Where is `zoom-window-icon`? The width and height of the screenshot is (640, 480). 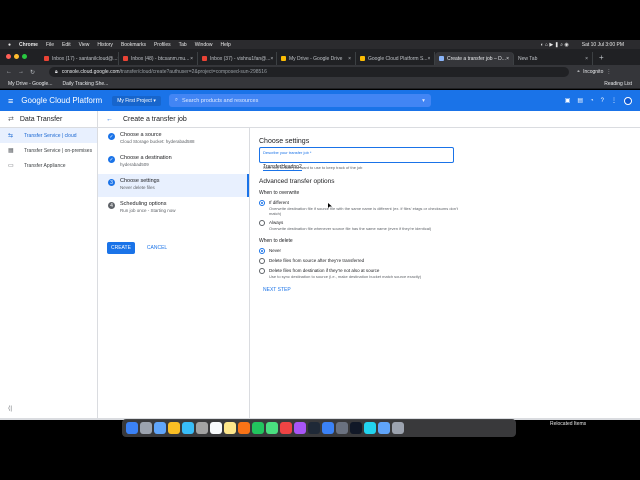
zoom-window-icon is located at coordinates (24, 56).